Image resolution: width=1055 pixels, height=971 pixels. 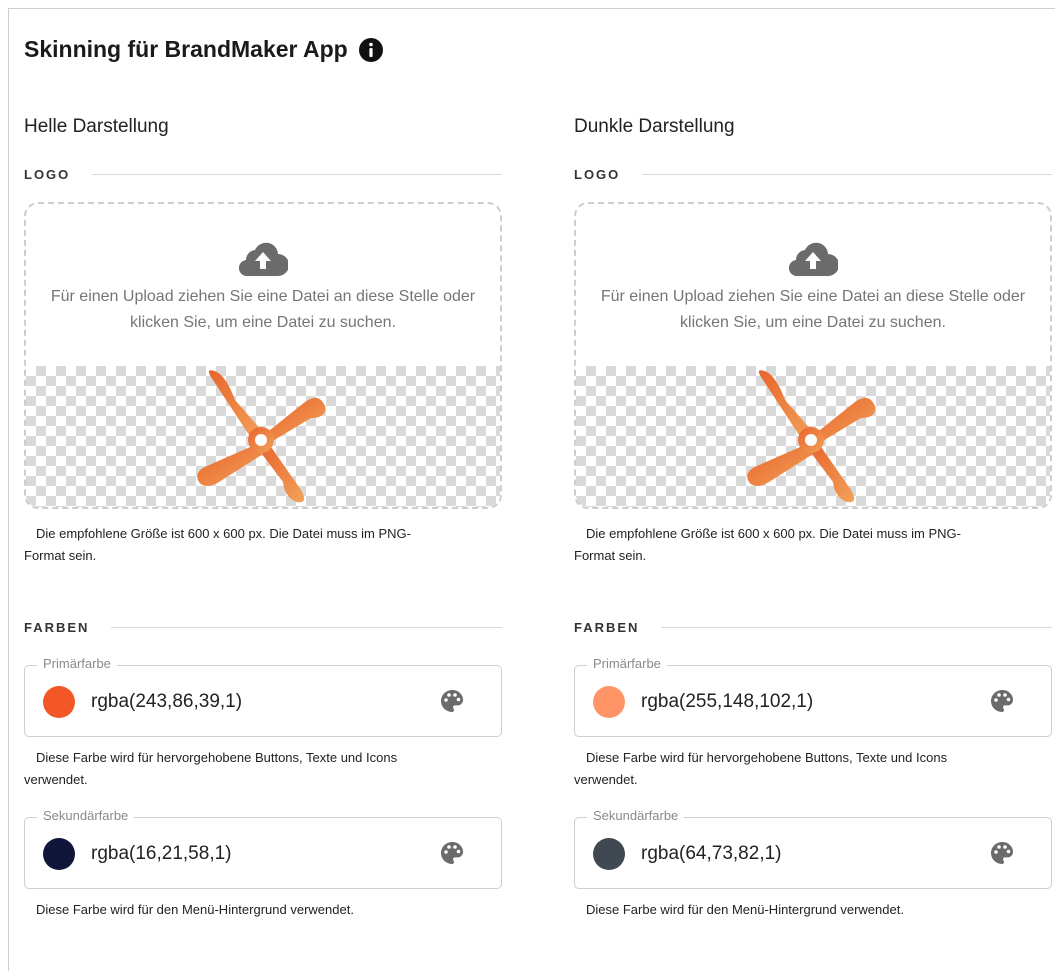 I want to click on page-header: Skinning für BrandMaker App, so click(x=204, y=49).